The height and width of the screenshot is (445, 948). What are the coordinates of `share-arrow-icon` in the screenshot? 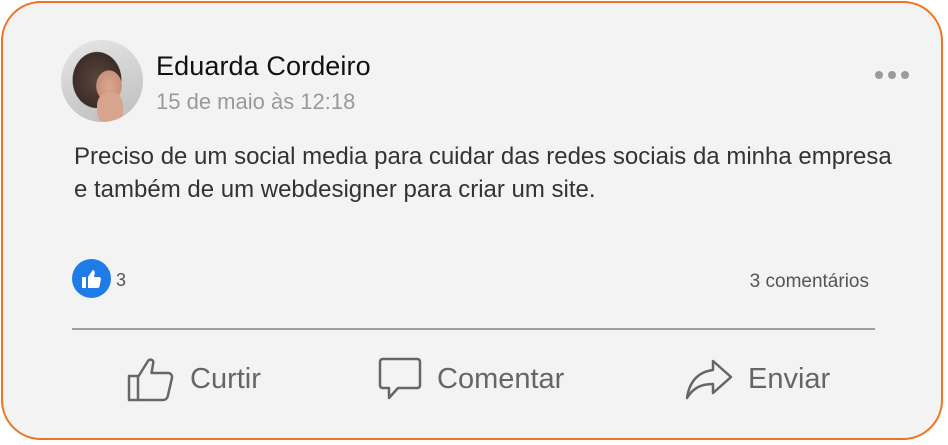 It's located at (709, 379).